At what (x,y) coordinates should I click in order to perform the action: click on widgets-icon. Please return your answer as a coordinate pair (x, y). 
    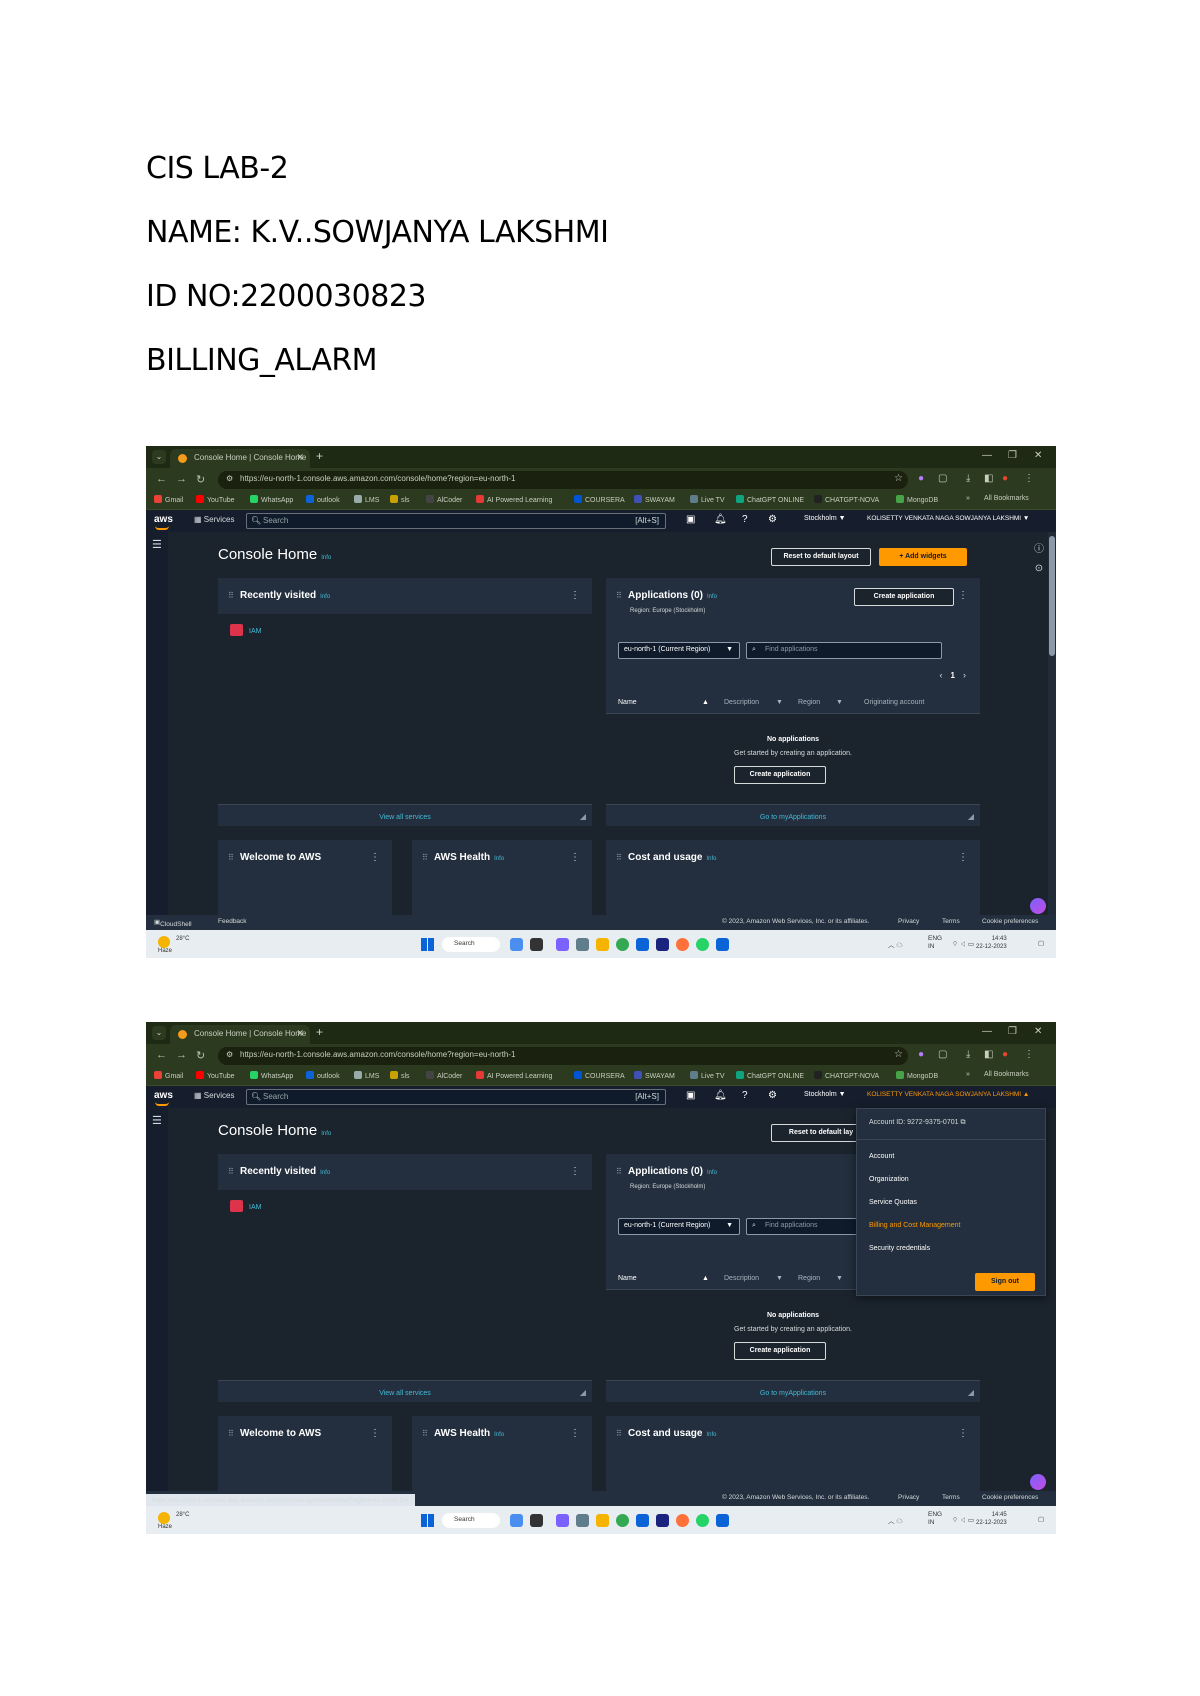
    Looking at the image, I should click on (516, 1520).